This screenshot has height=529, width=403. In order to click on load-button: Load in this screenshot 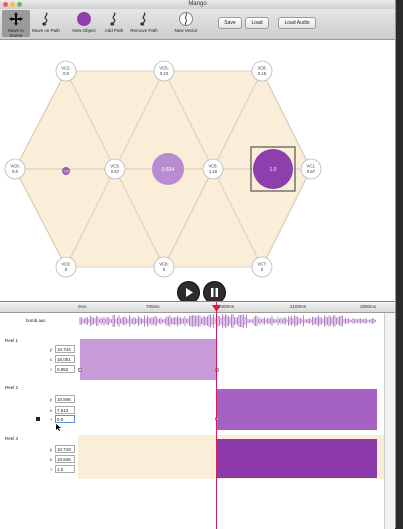, I will do `click(257, 23)`.